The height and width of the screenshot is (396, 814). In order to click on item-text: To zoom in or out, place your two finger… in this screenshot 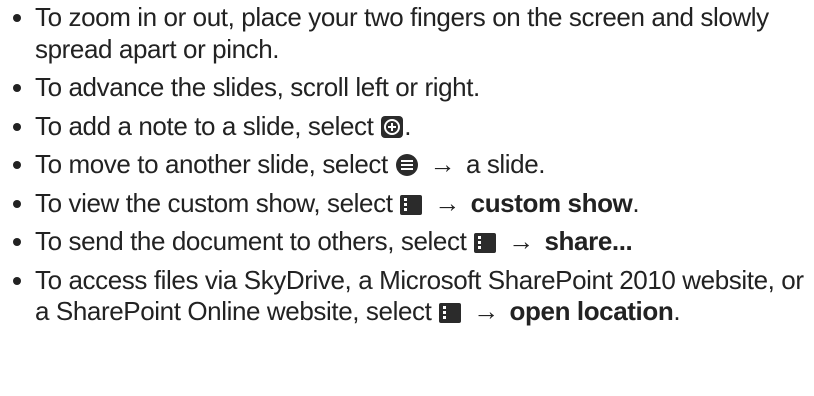, I will do `click(402, 33)`.